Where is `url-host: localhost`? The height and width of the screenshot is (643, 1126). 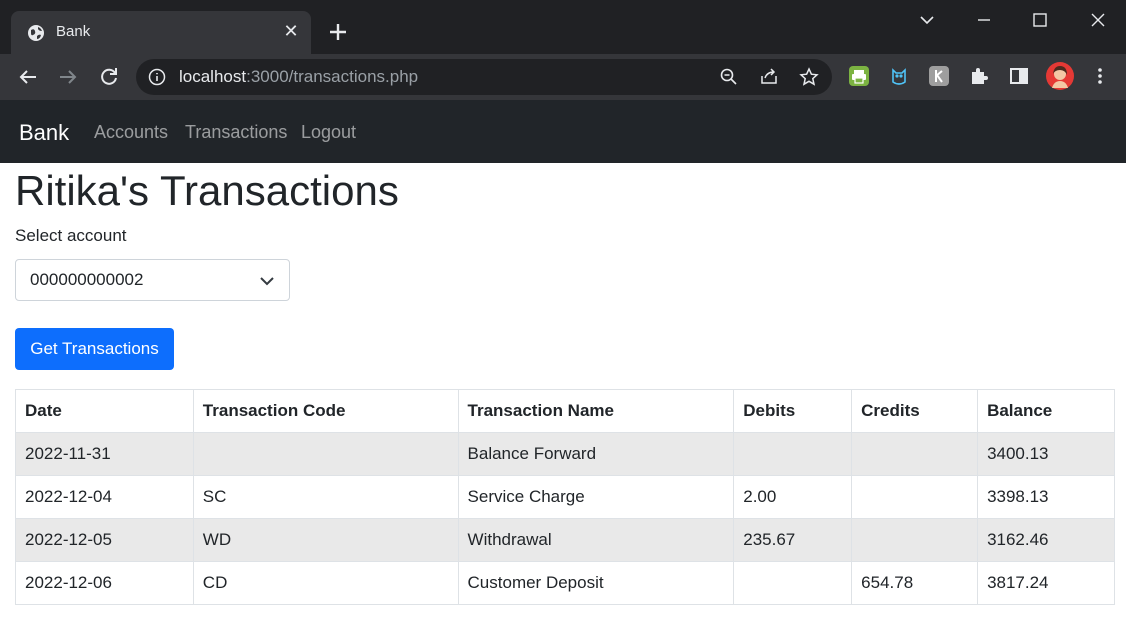
url-host: localhost is located at coordinates (213, 76).